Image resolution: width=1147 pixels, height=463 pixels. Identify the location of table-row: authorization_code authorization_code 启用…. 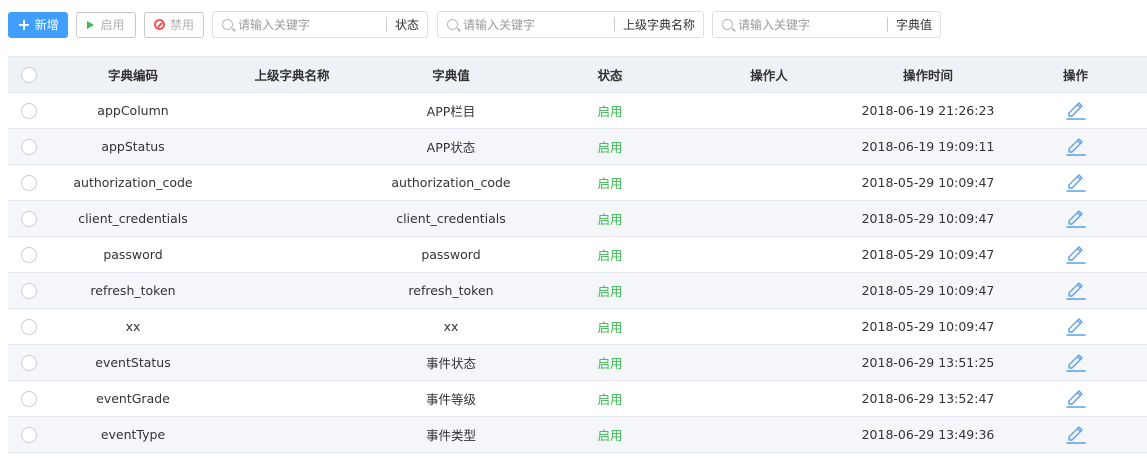
(577, 183).